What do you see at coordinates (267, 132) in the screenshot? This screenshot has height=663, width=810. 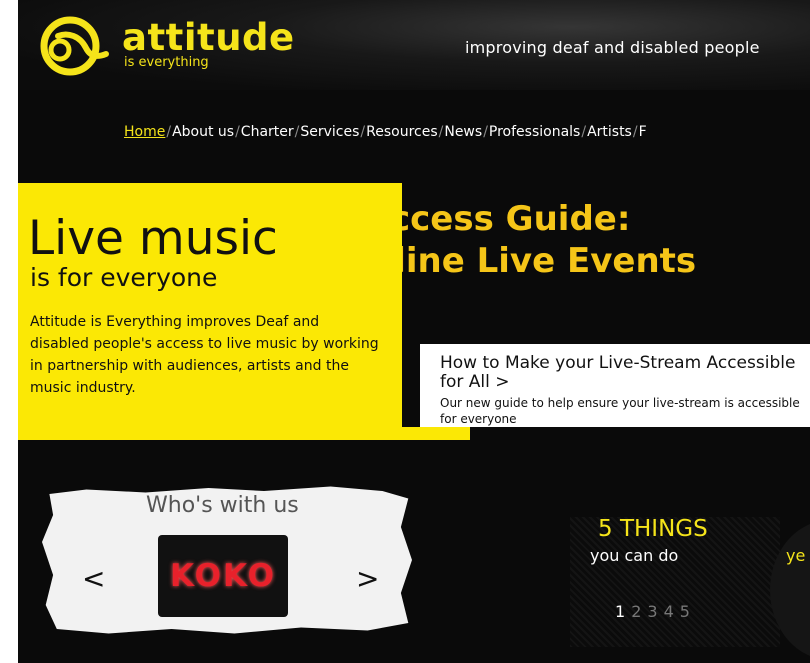 I see `nav-item-charter: Charter` at bounding box center [267, 132].